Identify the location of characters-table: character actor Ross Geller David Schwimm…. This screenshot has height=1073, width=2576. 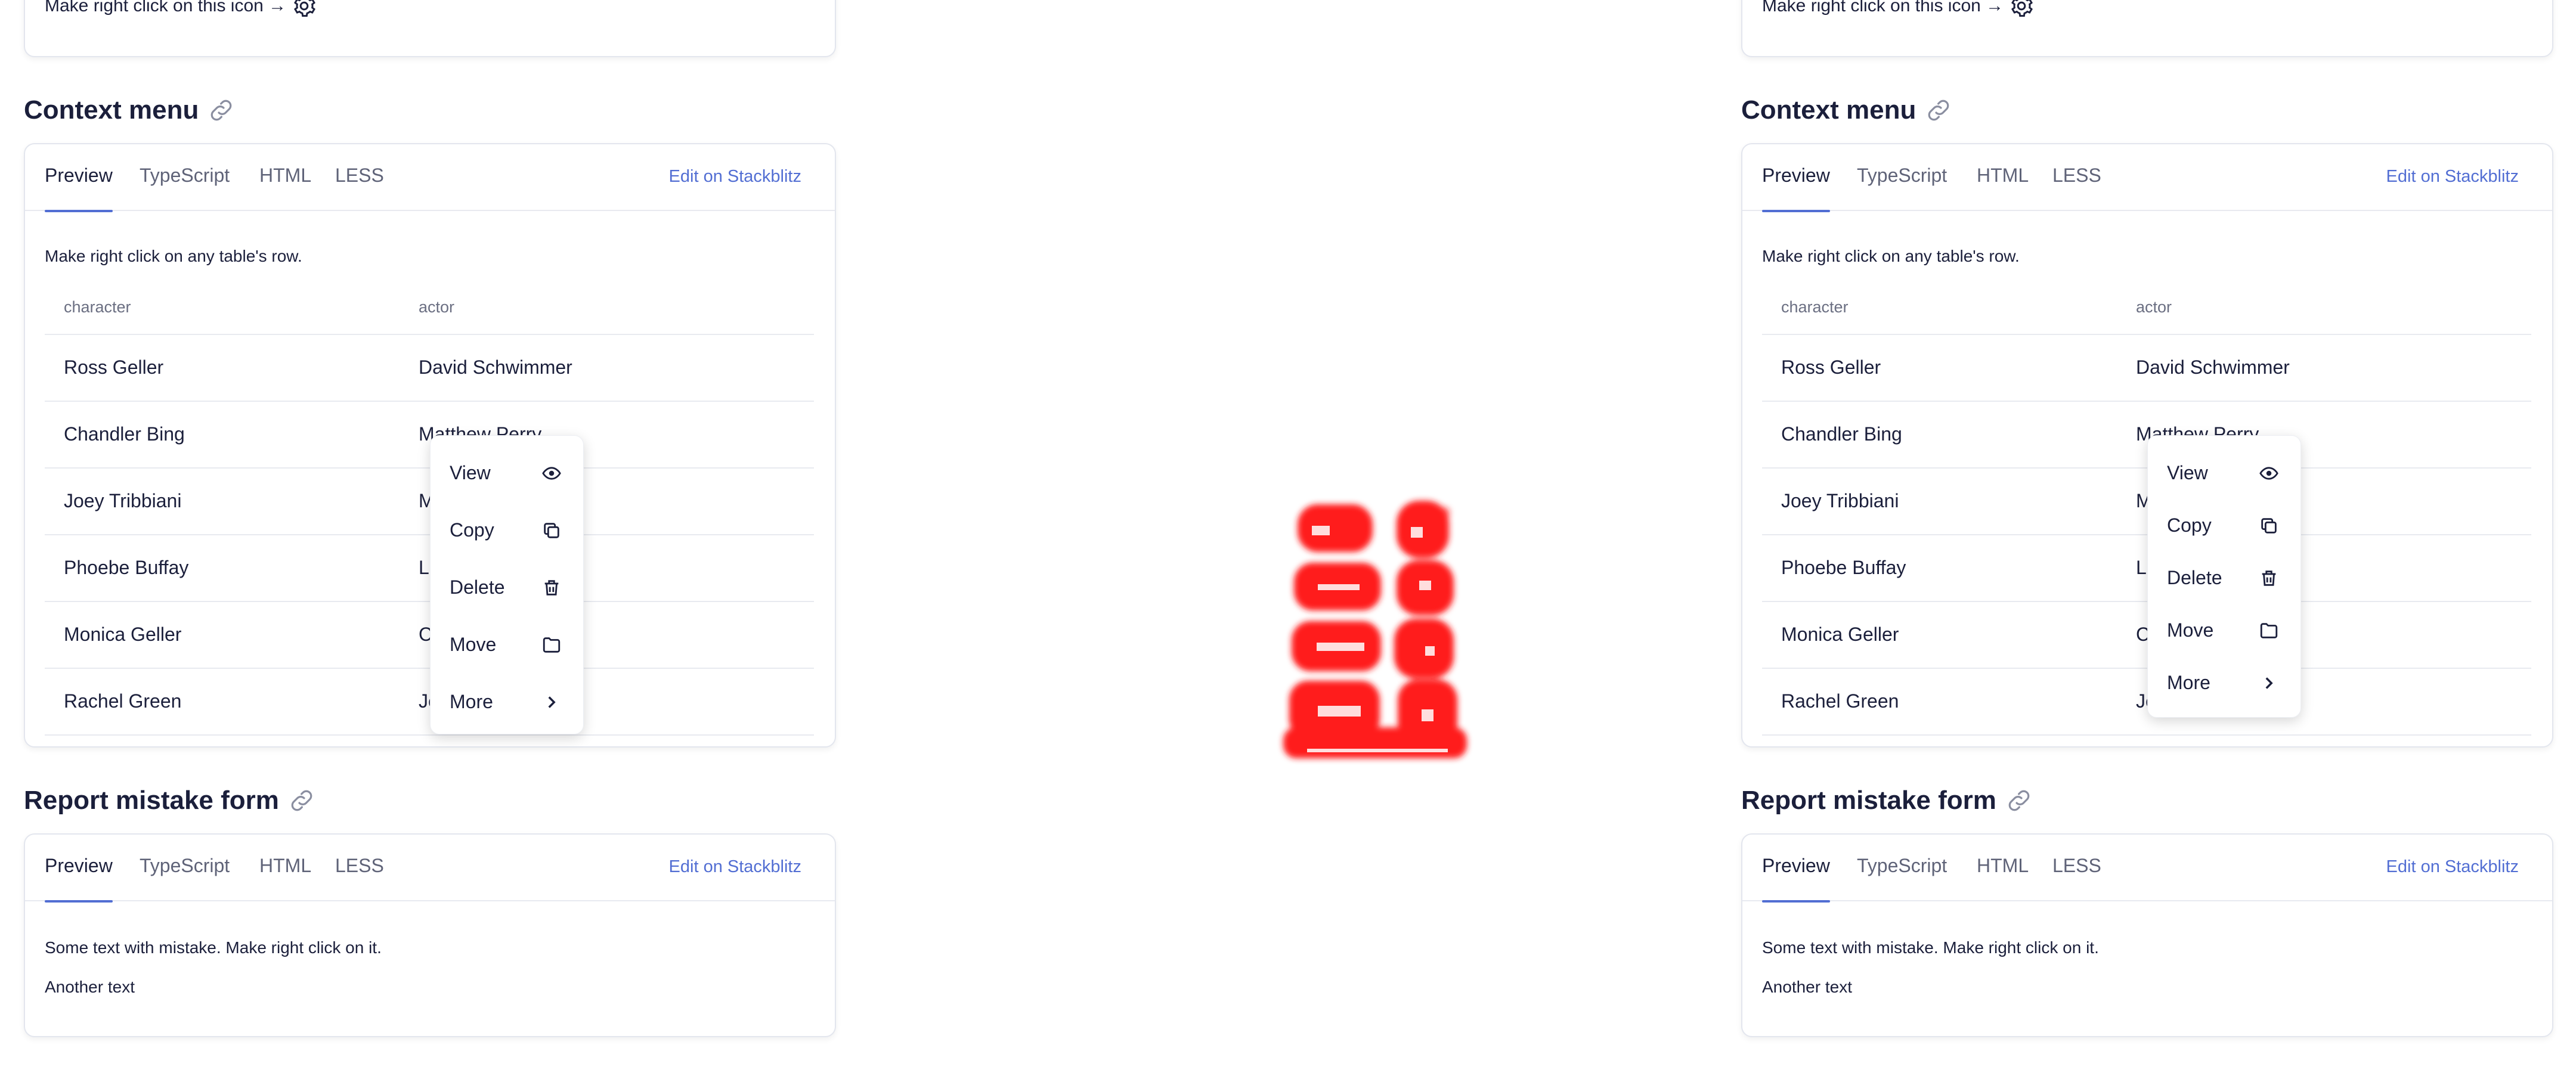
(2147, 513).